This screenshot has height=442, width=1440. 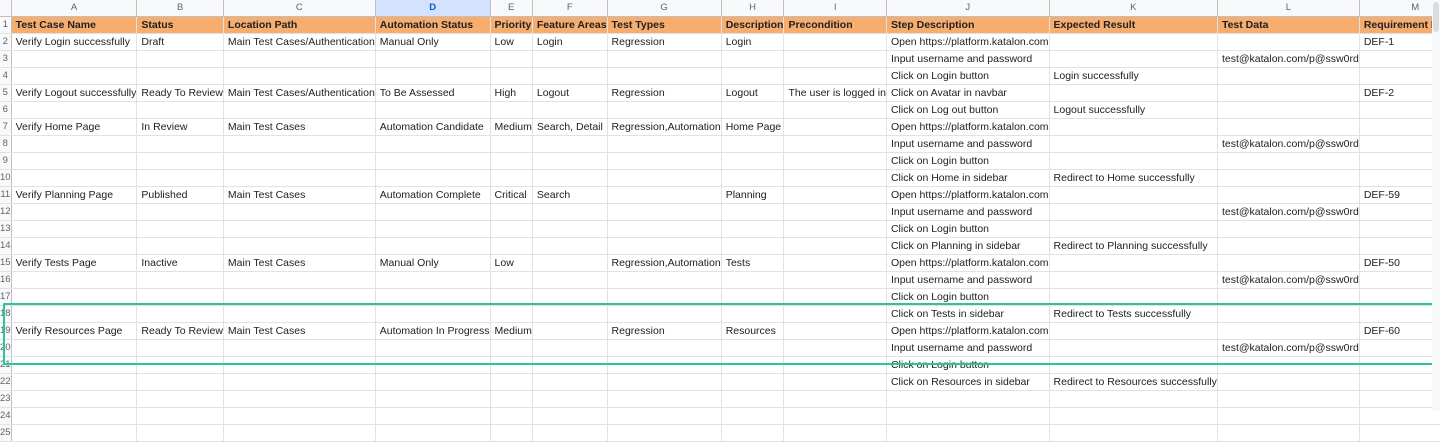 What do you see at coordinates (6, 365) in the screenshot?
I see `row-number: 21` at bounding box center [6, 365].